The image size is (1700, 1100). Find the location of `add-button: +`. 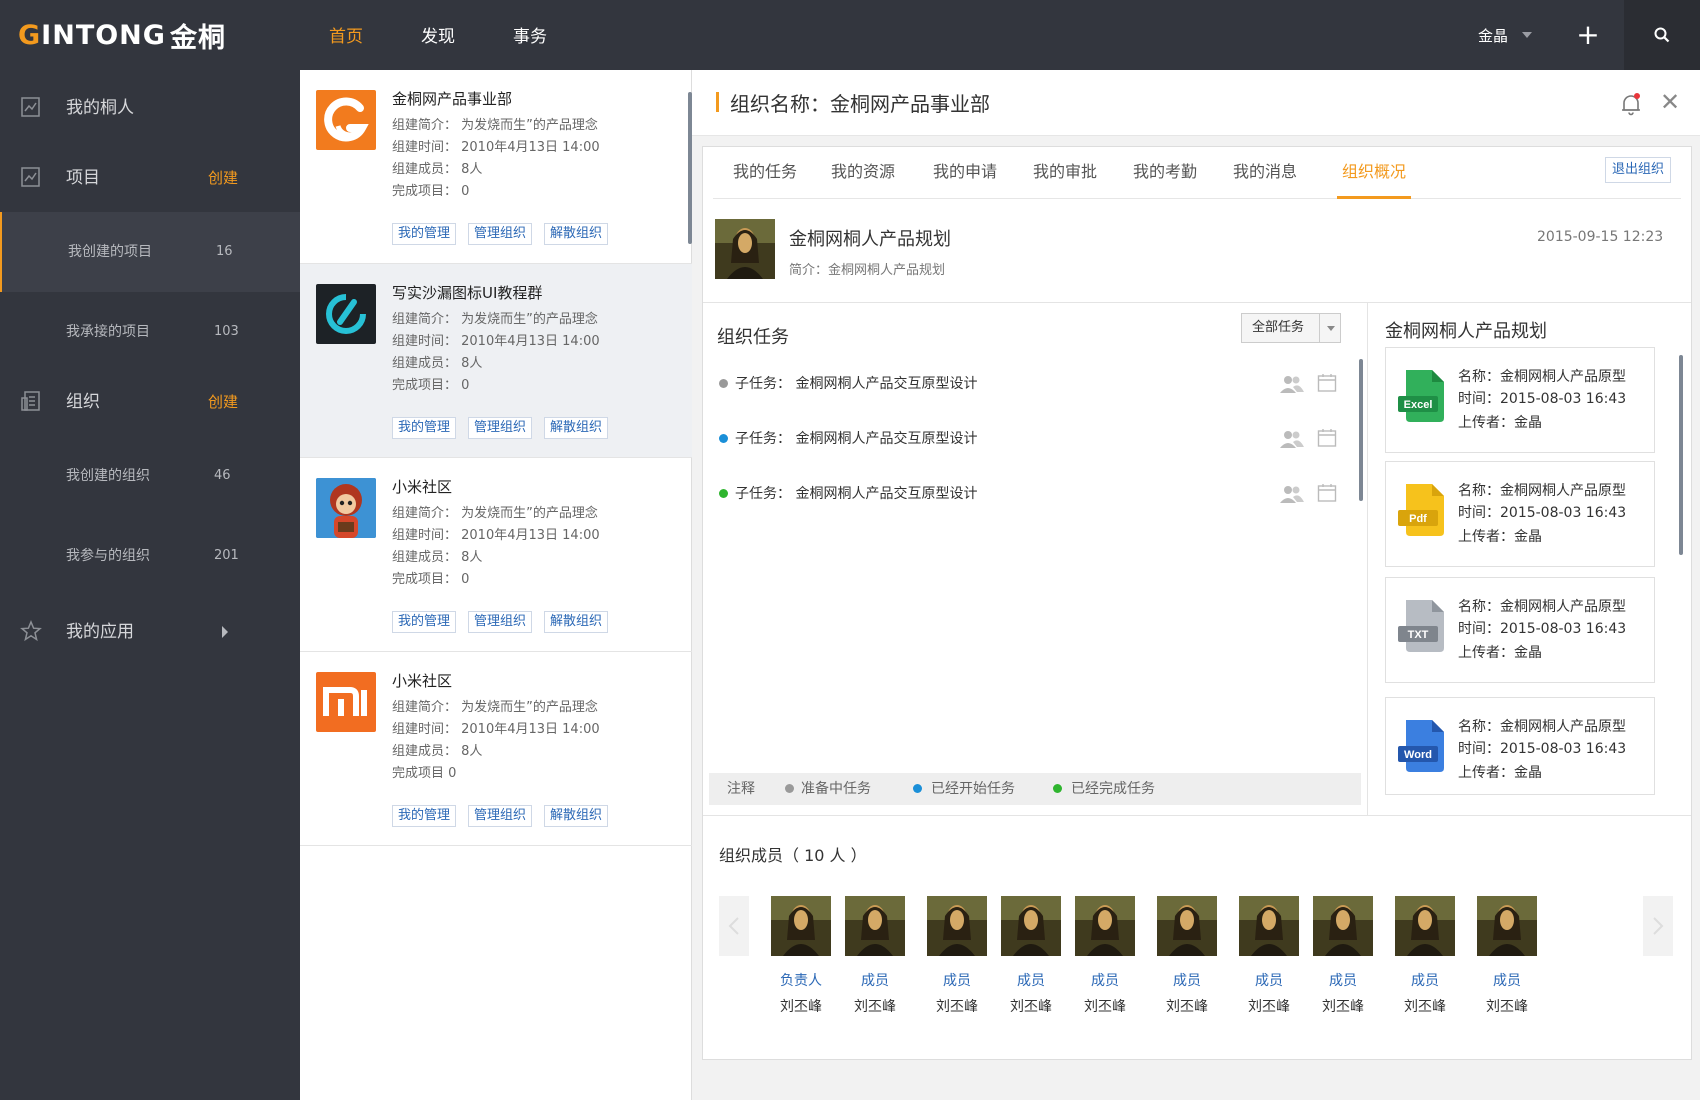

add-button: + is located at coordinates (1588, 36).